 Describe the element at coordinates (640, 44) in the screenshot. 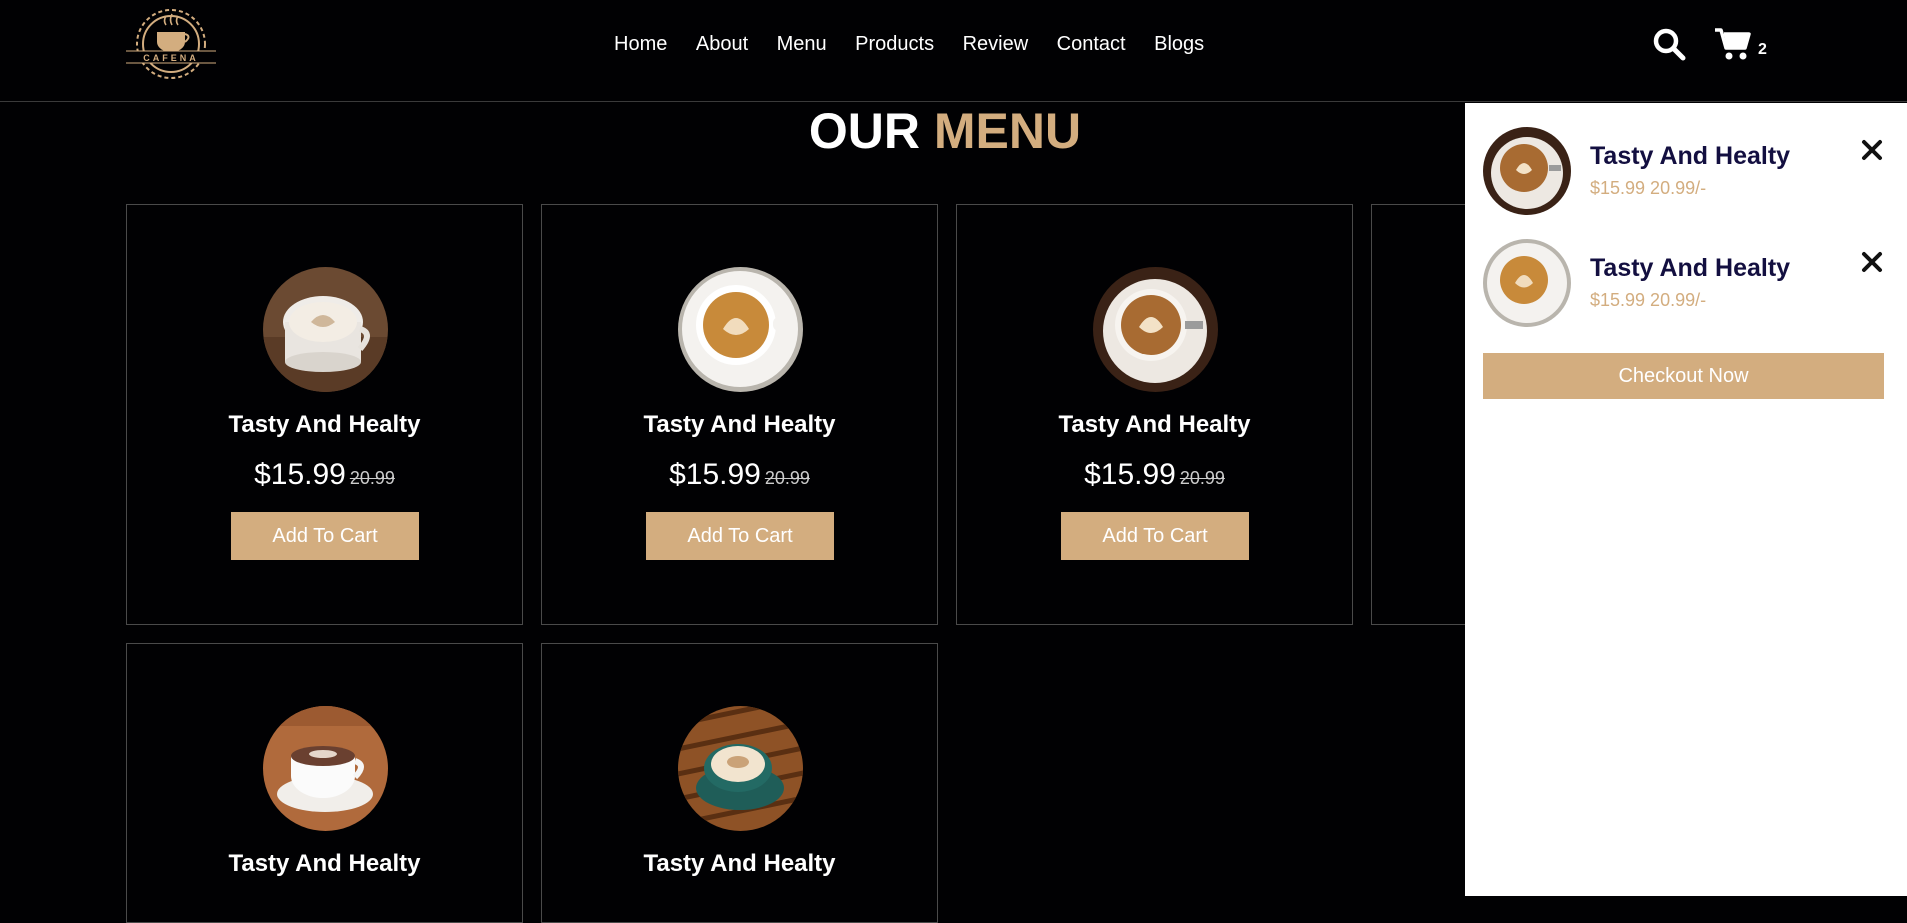

I see `nav-home: Home` at that location.